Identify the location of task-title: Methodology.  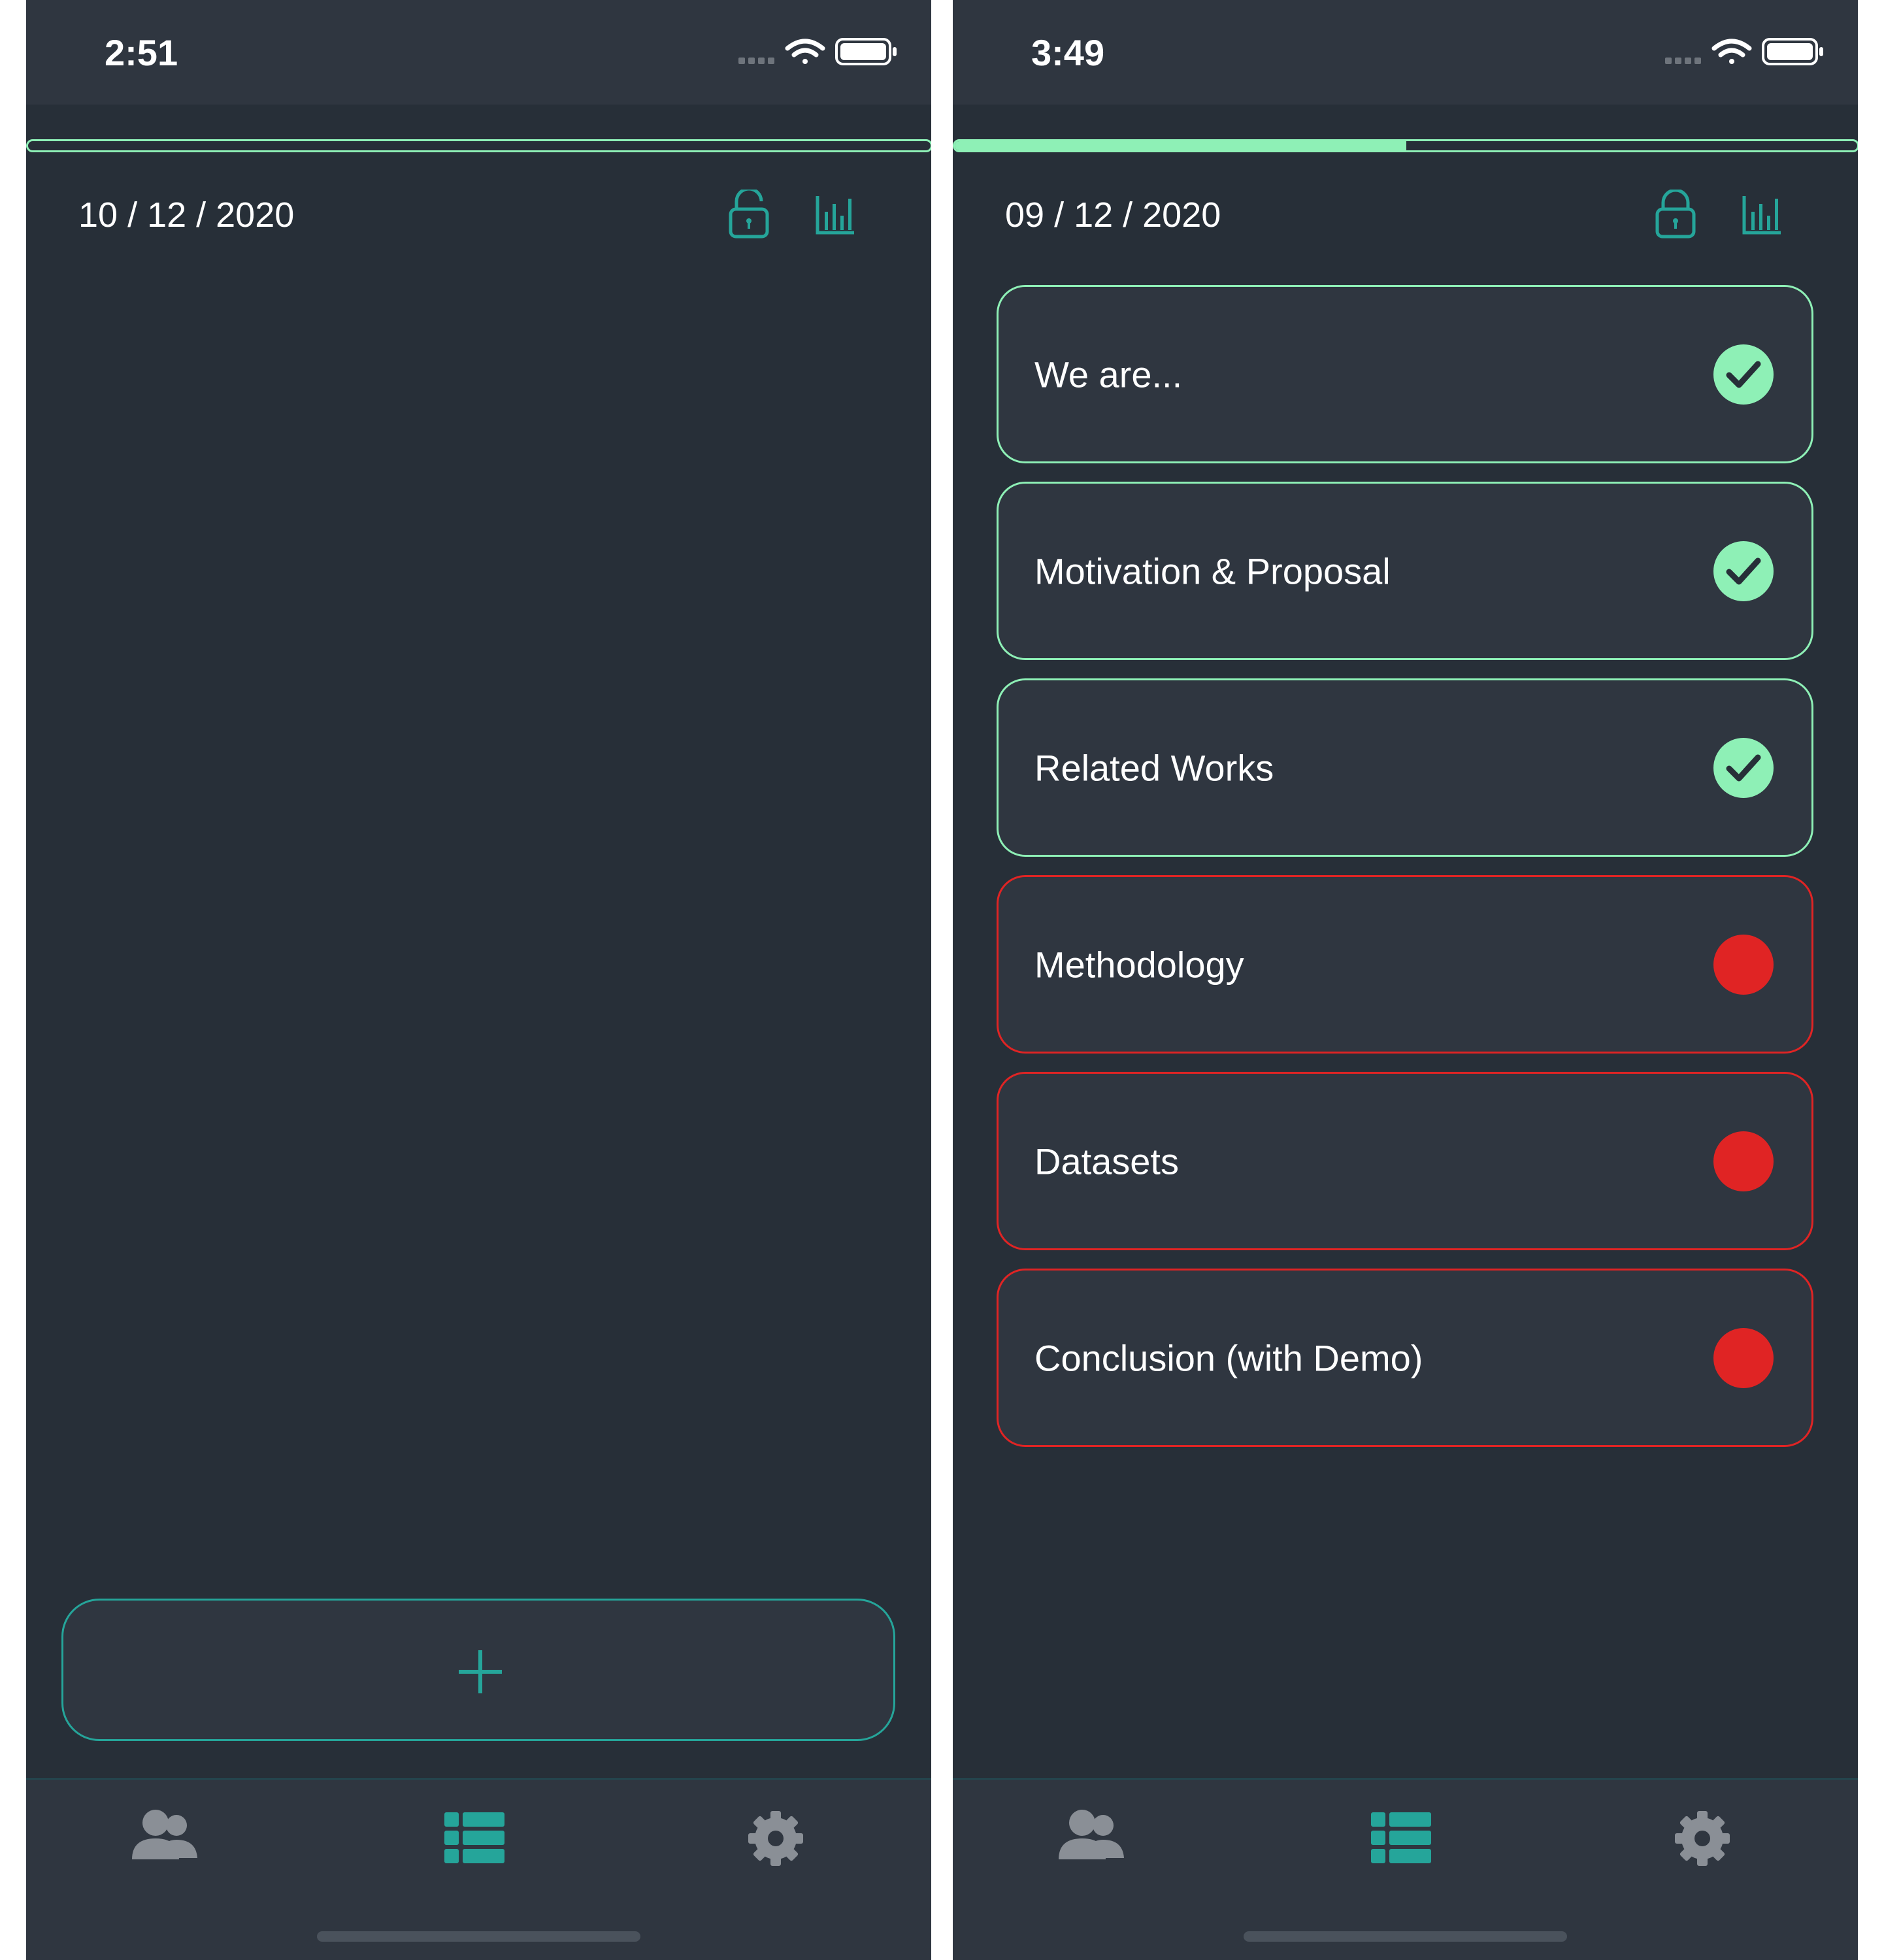
(1139, 964).